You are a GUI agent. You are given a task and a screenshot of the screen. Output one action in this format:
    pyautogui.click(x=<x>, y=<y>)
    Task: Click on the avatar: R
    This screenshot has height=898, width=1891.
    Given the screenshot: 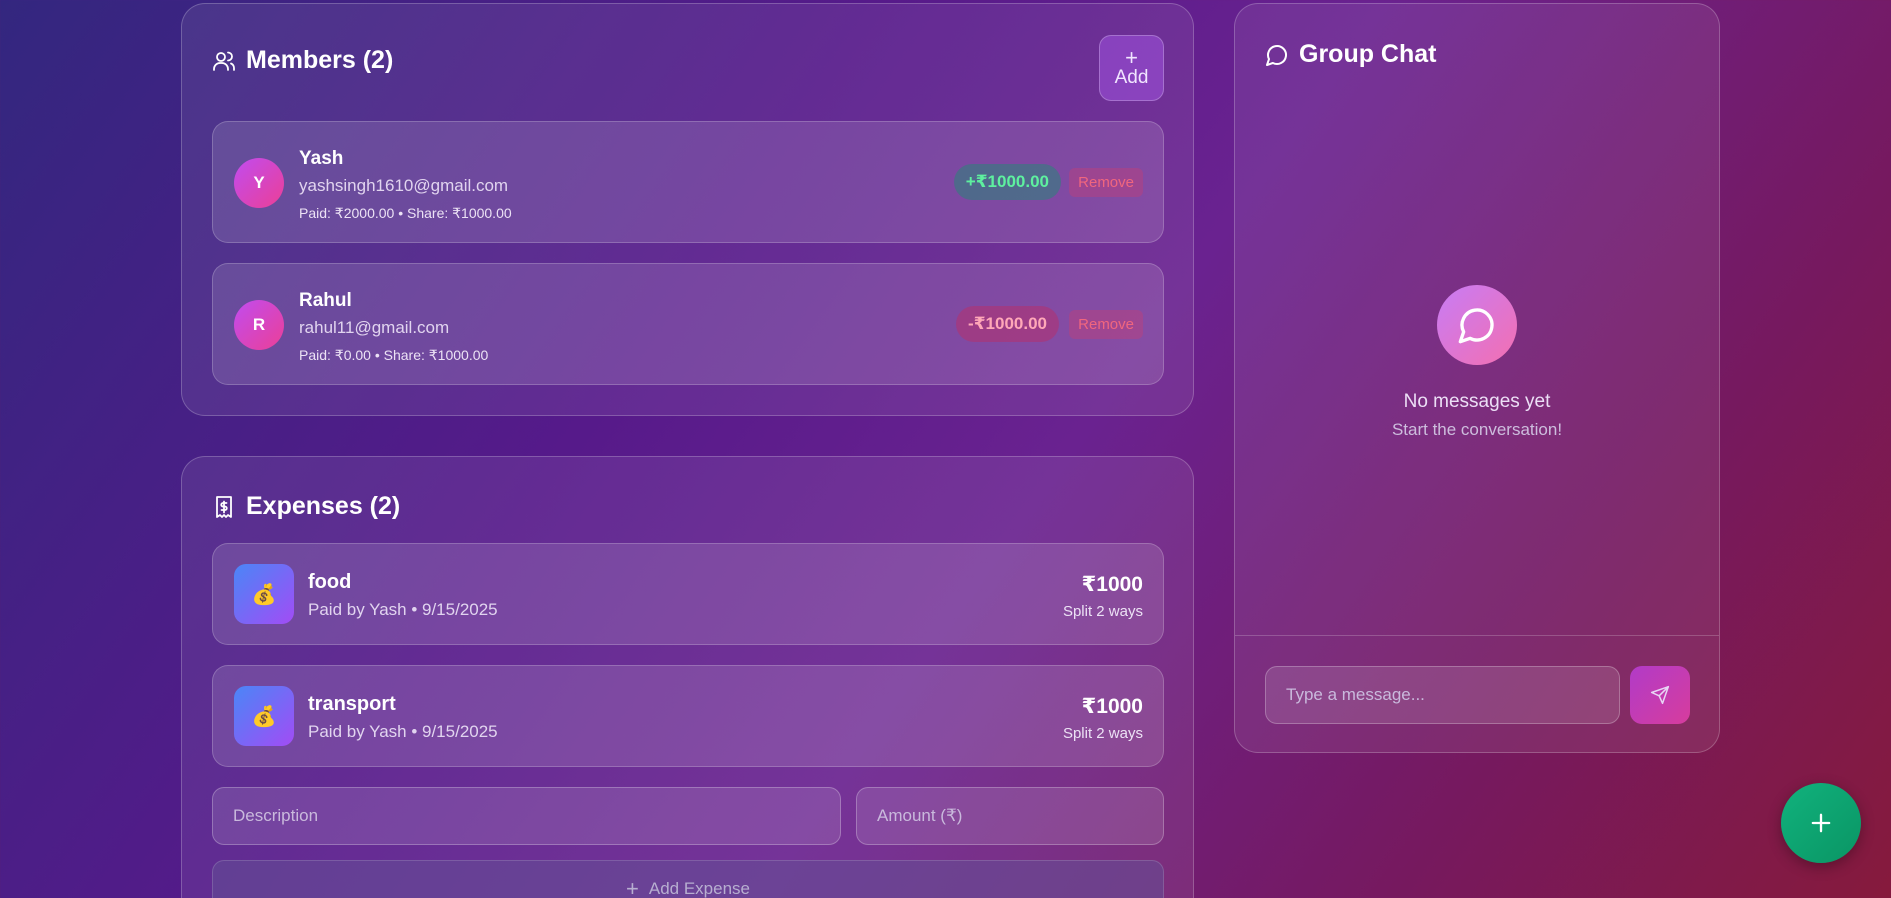 What is the action you would take?
    pyautogui.click(x=259, y=325)
    